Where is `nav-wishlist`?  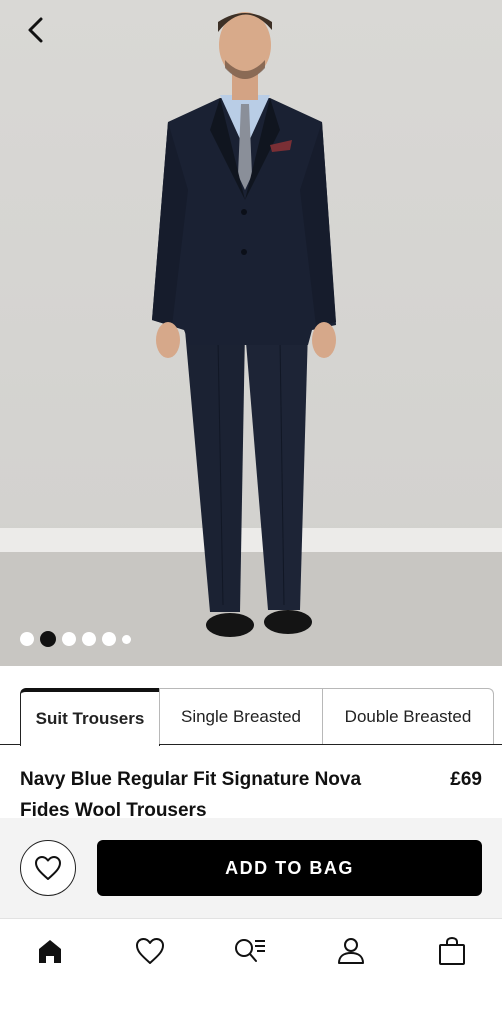 nav-wishlist is located at coordinates (150, 951).